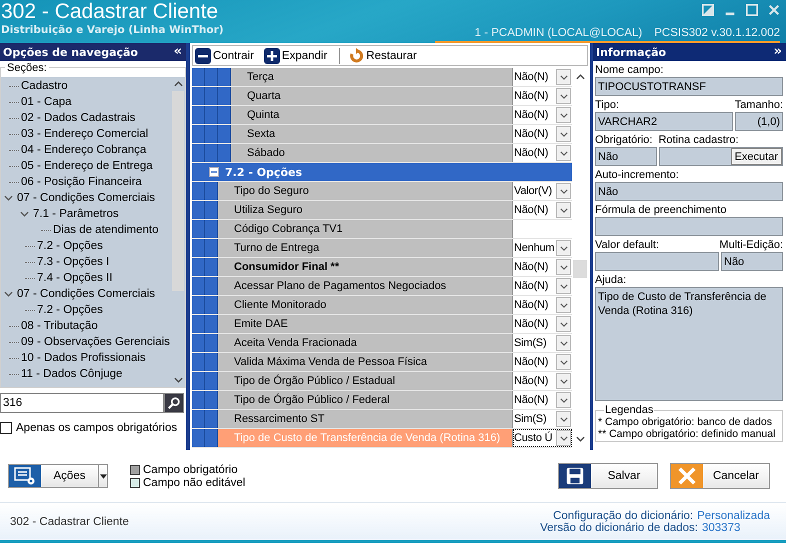 This screenshot has width=786, height=551. What do you see at coordinates (542, 191) in the screenshot?
I see `dropdown: Valor(V)` at bounding box center [542, 191].